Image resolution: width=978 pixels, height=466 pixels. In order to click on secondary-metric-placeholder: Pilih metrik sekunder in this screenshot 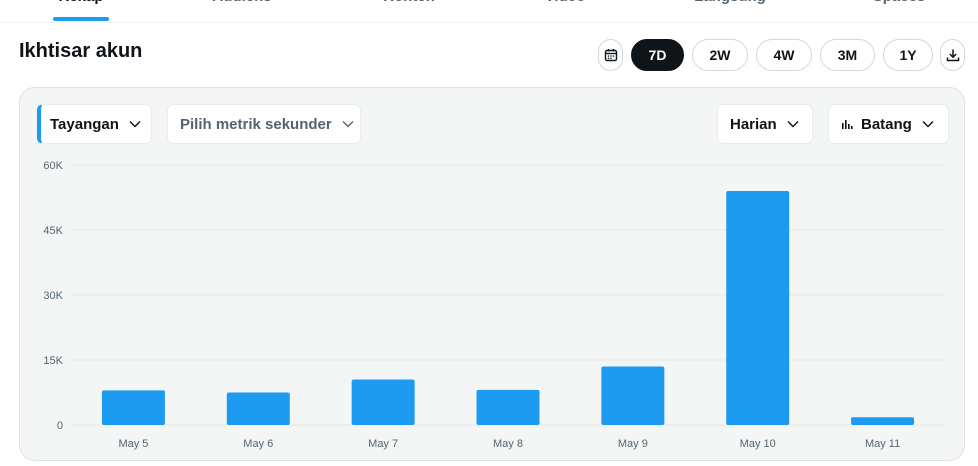, I will do `click(256, 124)`.